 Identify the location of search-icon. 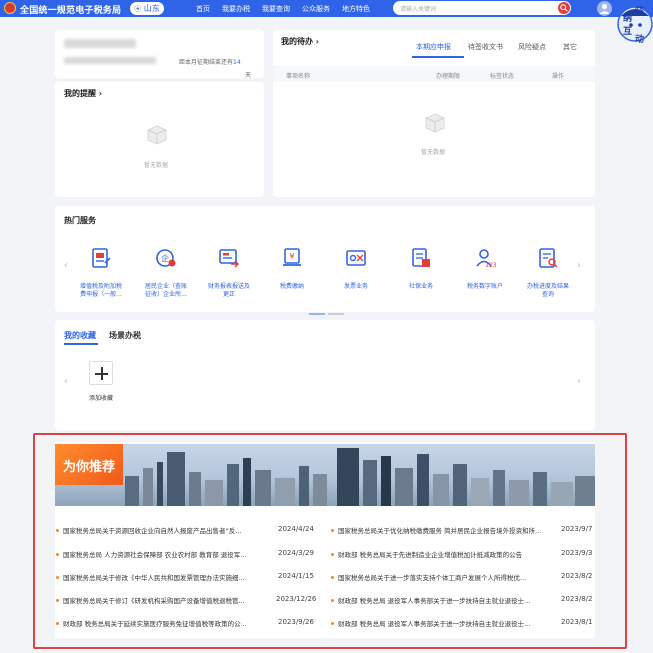
(564, 8).